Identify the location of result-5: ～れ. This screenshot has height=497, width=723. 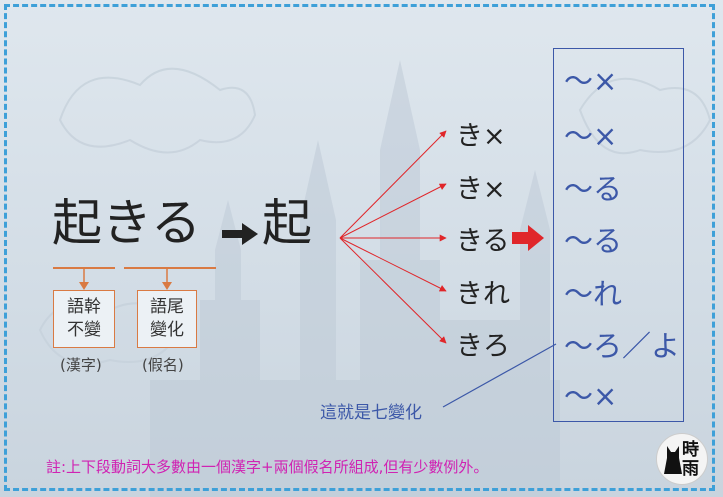
(593, 294).